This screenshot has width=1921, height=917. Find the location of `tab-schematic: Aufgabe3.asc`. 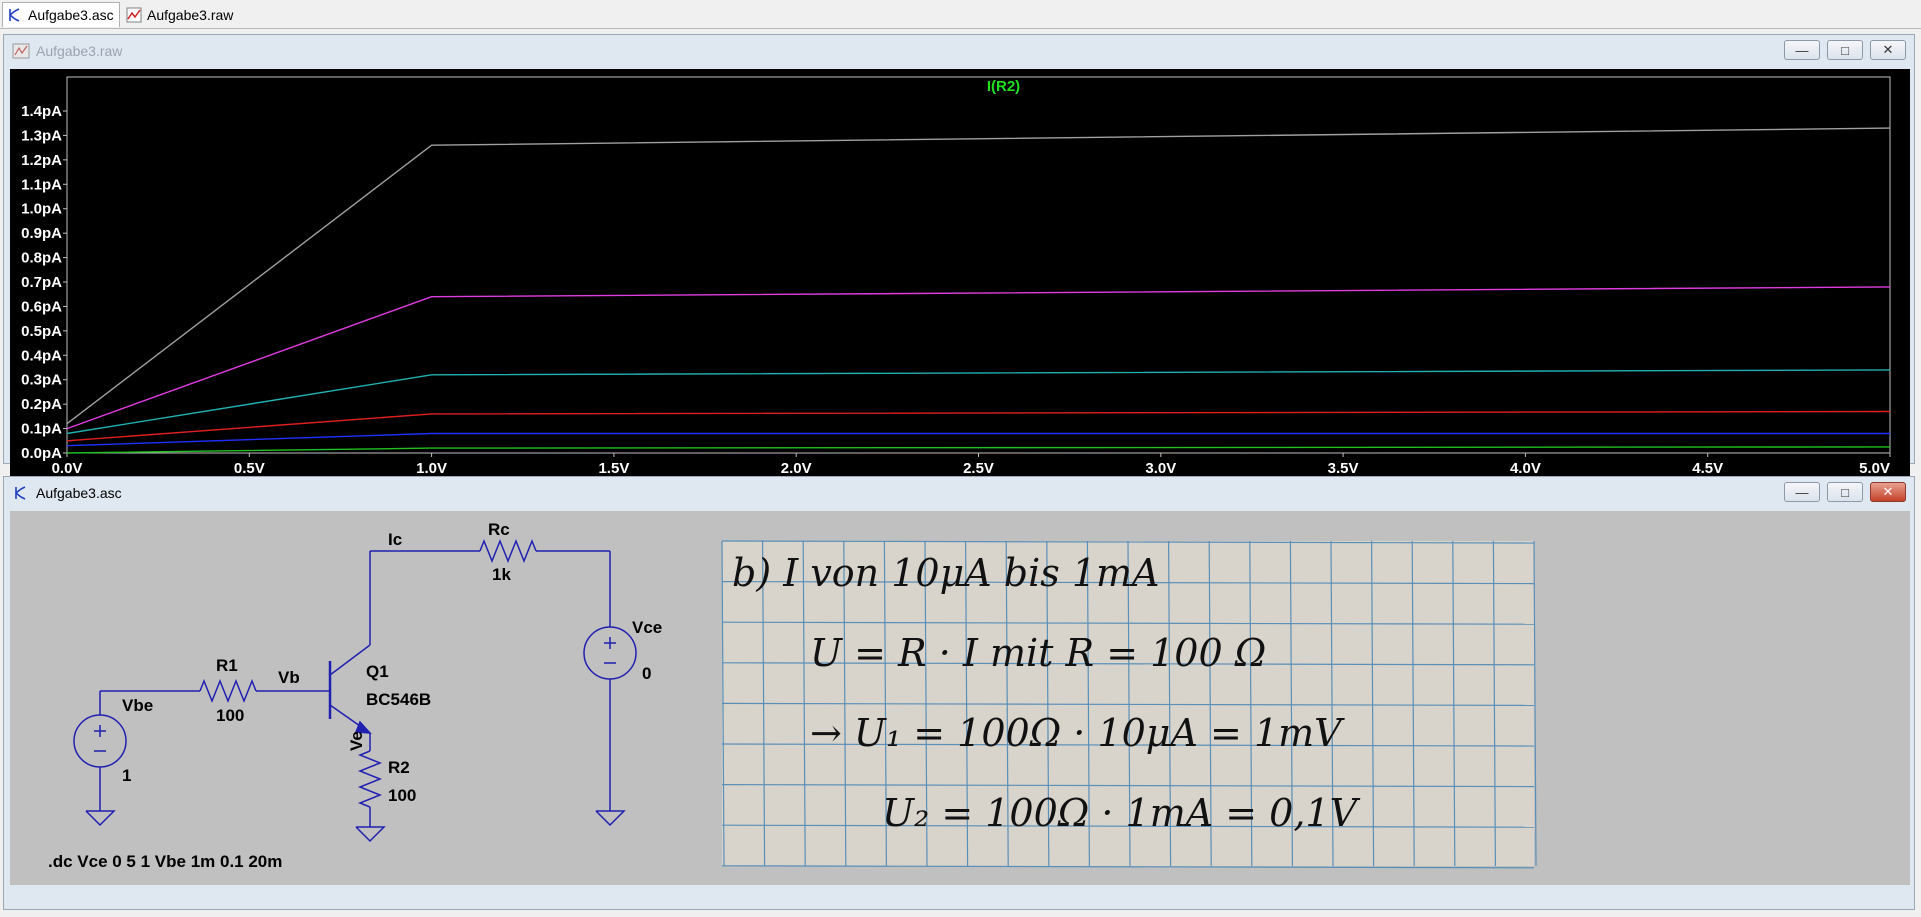

tab-schematic: Aufgabe3.asc is located at coordinates (61, 14).